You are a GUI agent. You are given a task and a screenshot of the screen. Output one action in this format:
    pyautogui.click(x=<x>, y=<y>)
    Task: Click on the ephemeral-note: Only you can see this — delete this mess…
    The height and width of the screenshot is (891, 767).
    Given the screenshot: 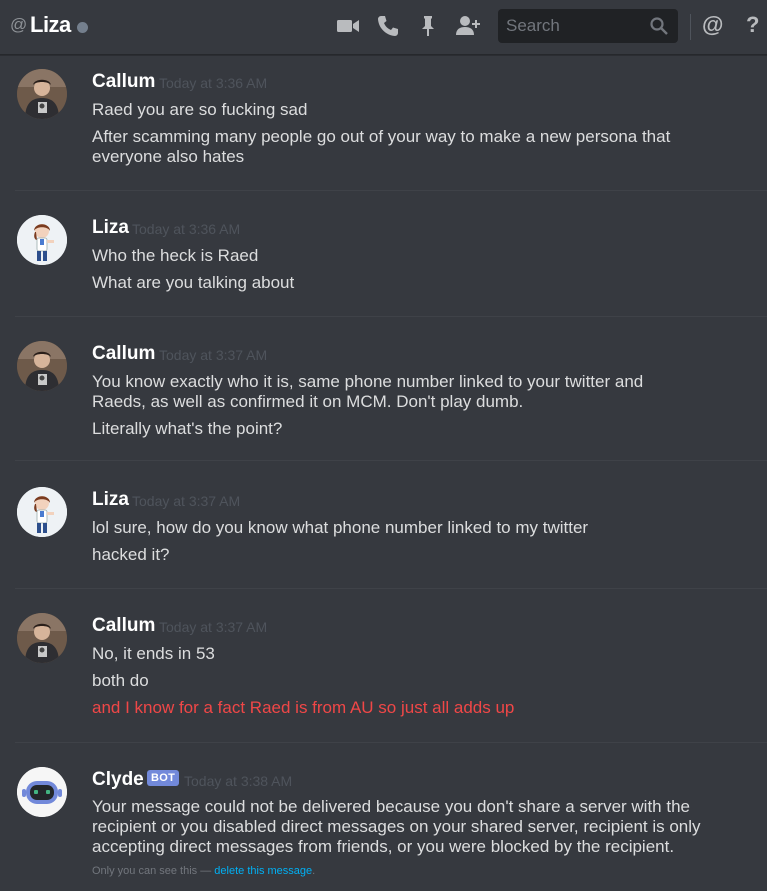 What is the action you would take?
    pyautogui.click(x=203, y=871)
    